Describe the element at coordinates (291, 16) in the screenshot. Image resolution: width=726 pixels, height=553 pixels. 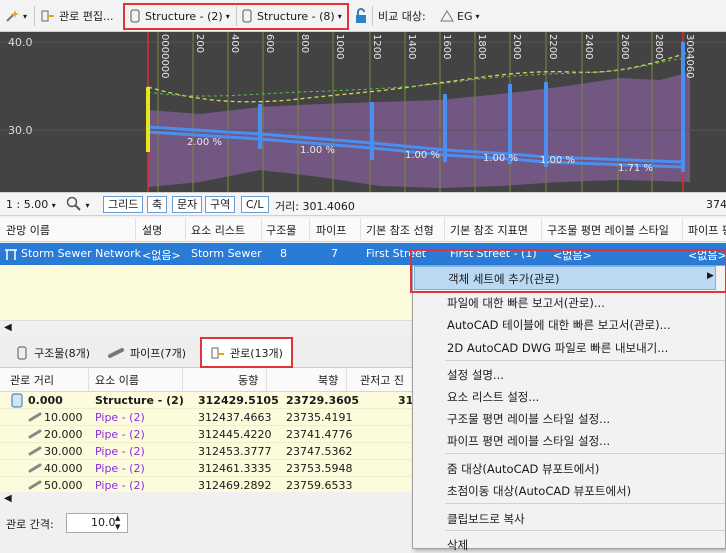
I see `structure-dropdown-2: Structure - (8) ▾` at that location.